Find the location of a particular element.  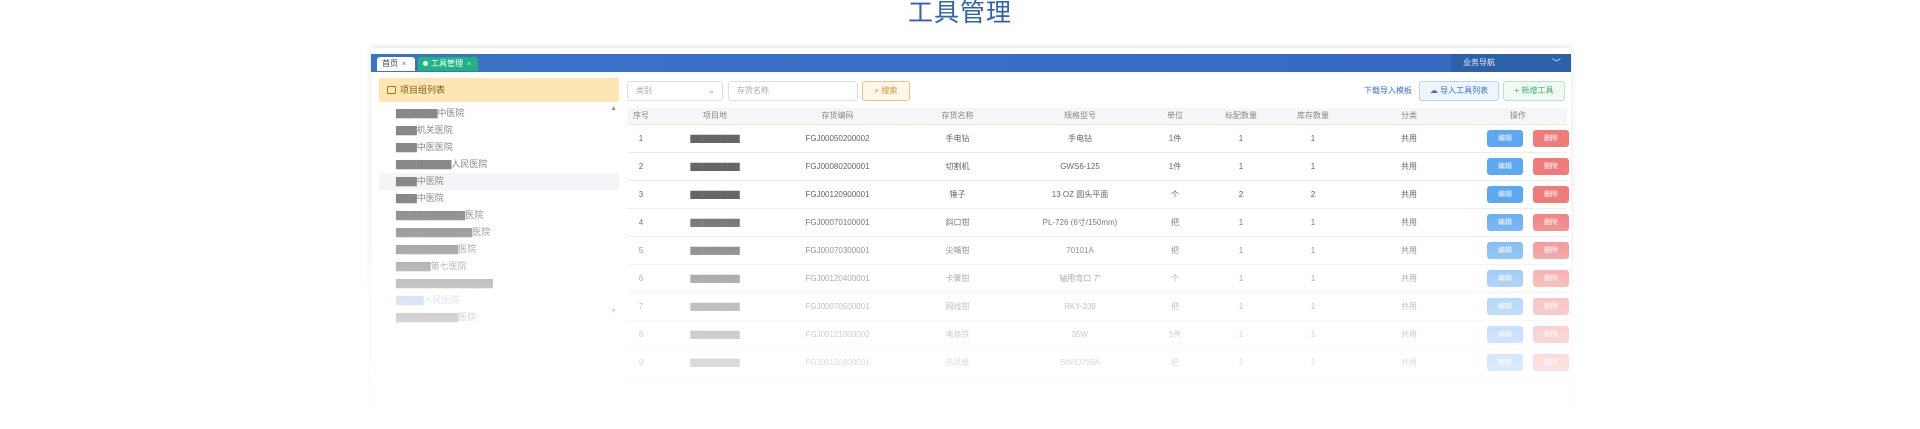

table-row: 1 ▇▇▇▇▇▇▇▇ FGJ00050200002 手电钻 手电钻 1件 1 1 共用 编辑 删除 is located at coordinates (1098, 139).